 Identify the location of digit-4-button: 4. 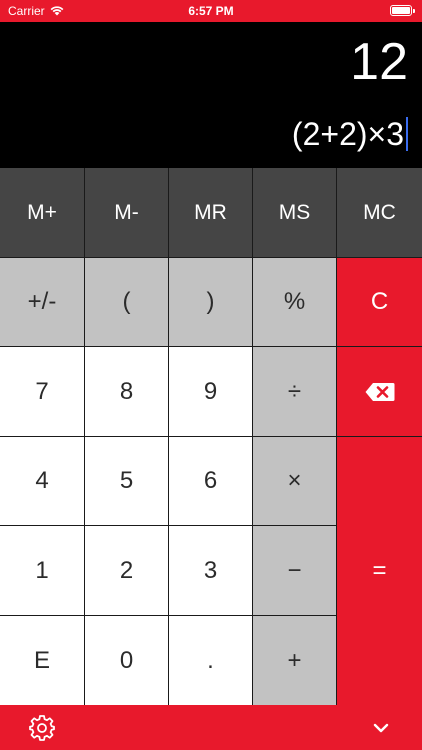
(42, 481).